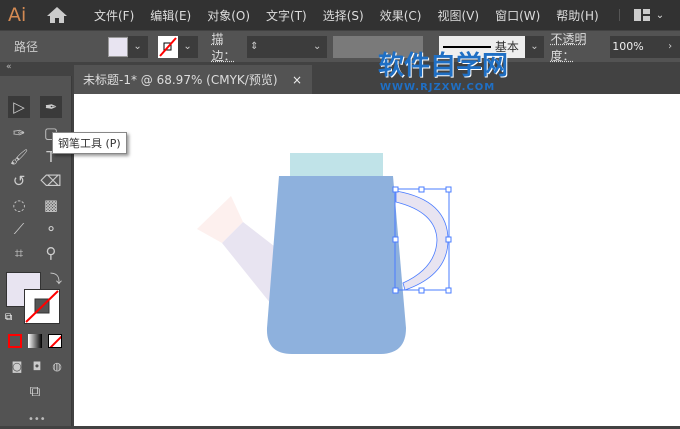 Image resolution: width=680 pixels, height=429 pixels. I want to click on menu-edit: 编辑(E), so click(170, 15).